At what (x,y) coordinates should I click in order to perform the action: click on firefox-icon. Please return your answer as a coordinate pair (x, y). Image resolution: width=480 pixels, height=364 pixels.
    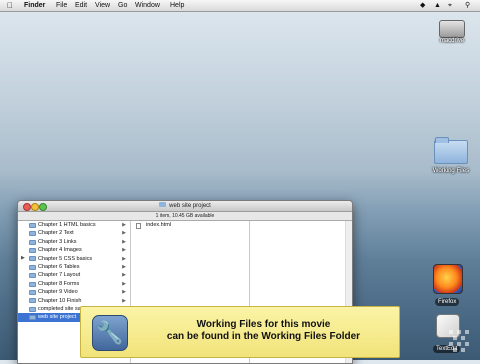
    Looking at the image, I should click on (448, 279).